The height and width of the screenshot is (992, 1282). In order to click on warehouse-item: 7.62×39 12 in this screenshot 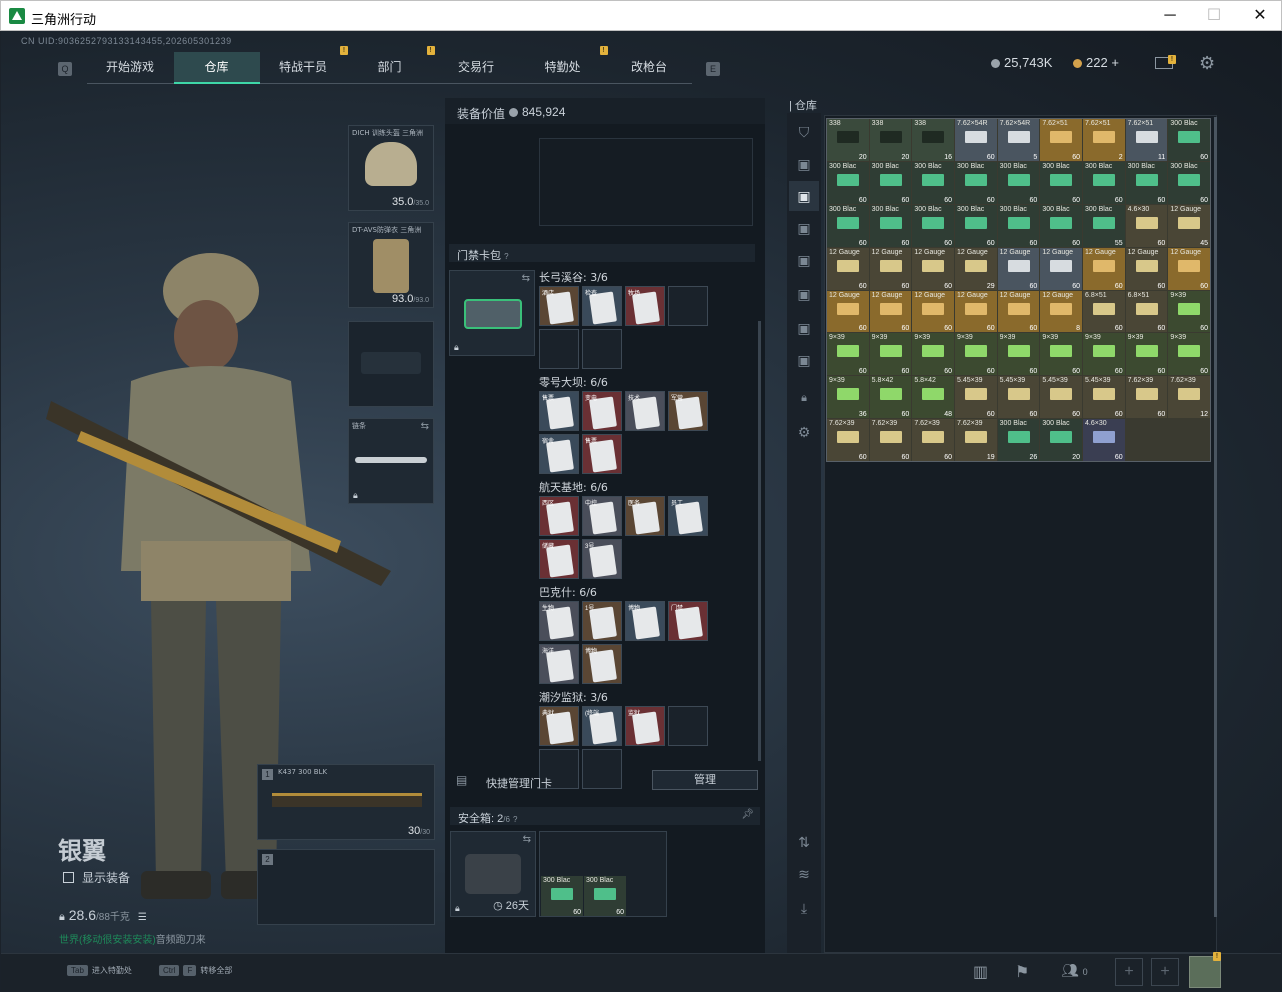, I will do `click(1189, 397)`.